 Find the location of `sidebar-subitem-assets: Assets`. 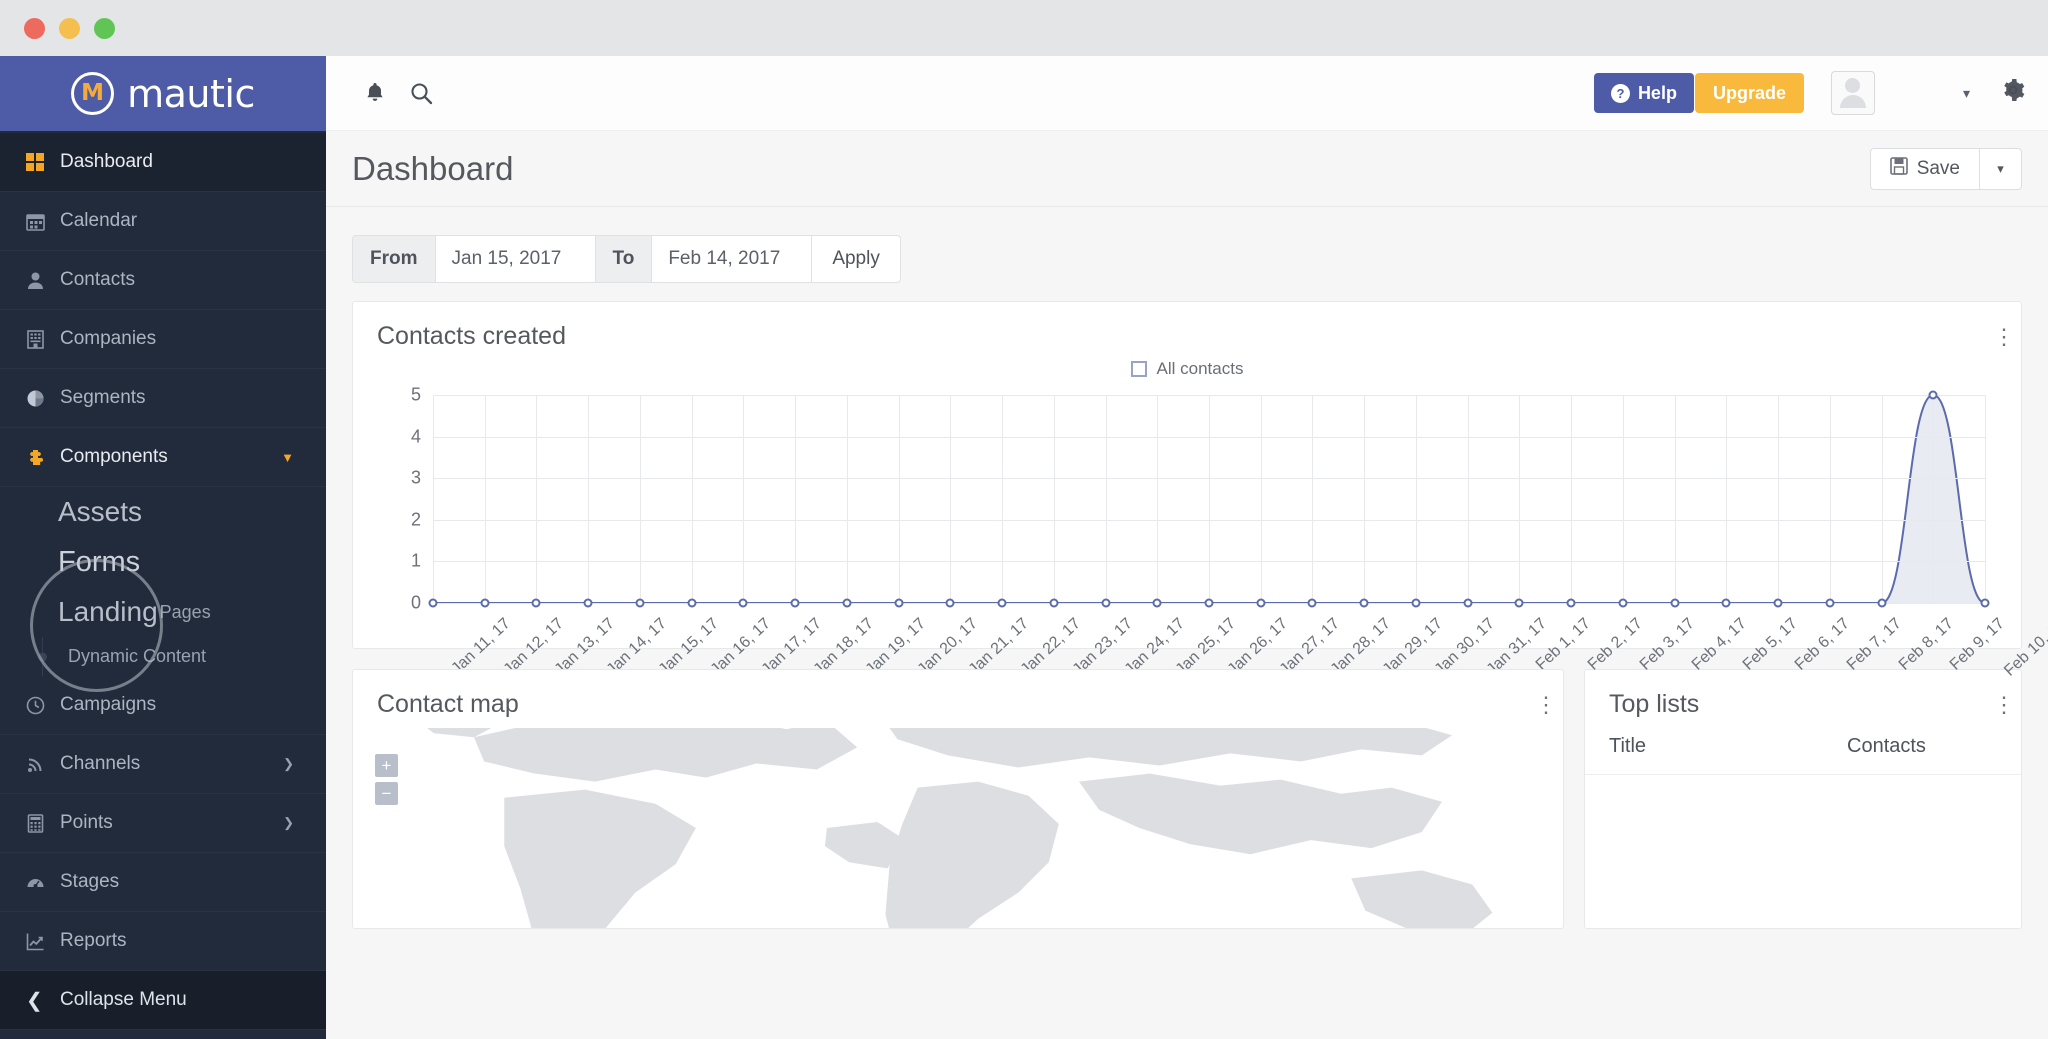

sidebar-subitem-assets: Assets is located at coordinates (163, 512).